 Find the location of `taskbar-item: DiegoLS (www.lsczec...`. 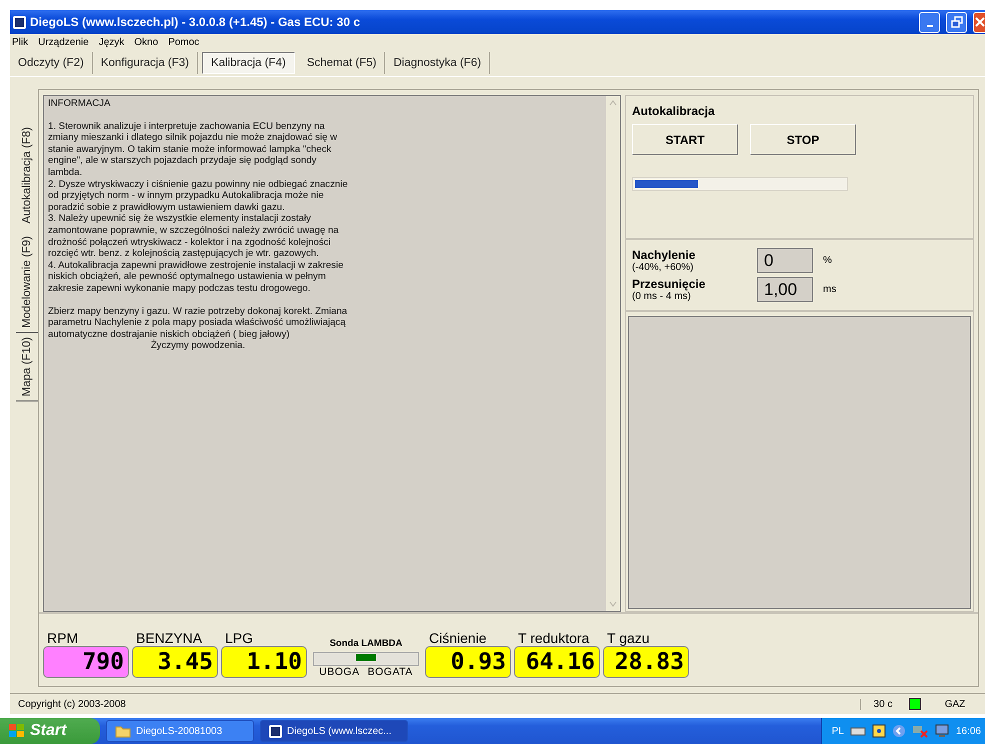

taskbar-item: DiegoLS (www.lsczec... is located at coordinates (334, 731).